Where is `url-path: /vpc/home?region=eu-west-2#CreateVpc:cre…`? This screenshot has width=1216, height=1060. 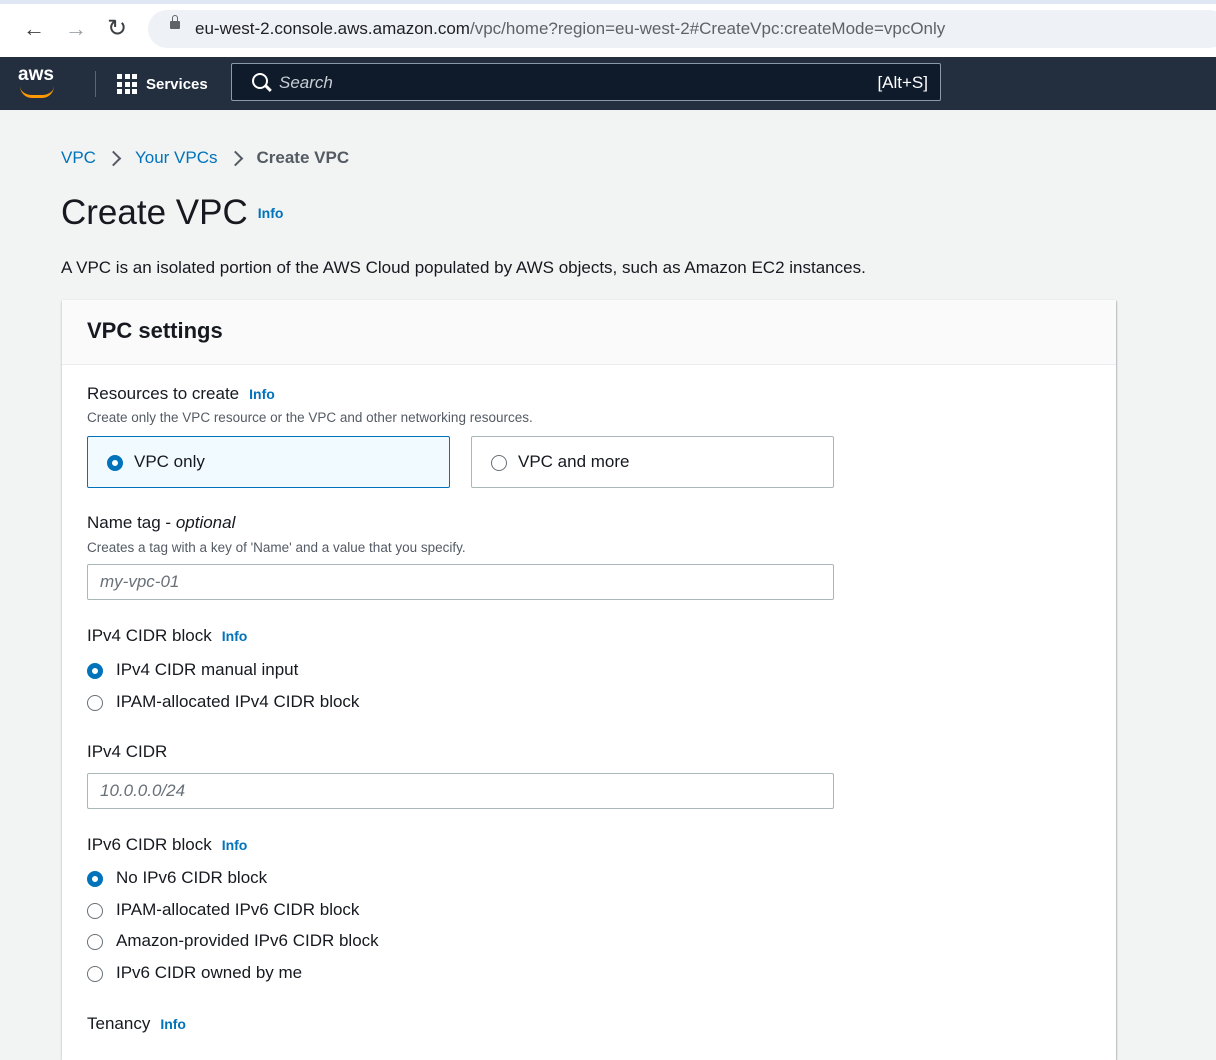
url-path: /vpc/home?region=eu-west-2#CreateVpc:cre… is located at coordinates (707, 28).